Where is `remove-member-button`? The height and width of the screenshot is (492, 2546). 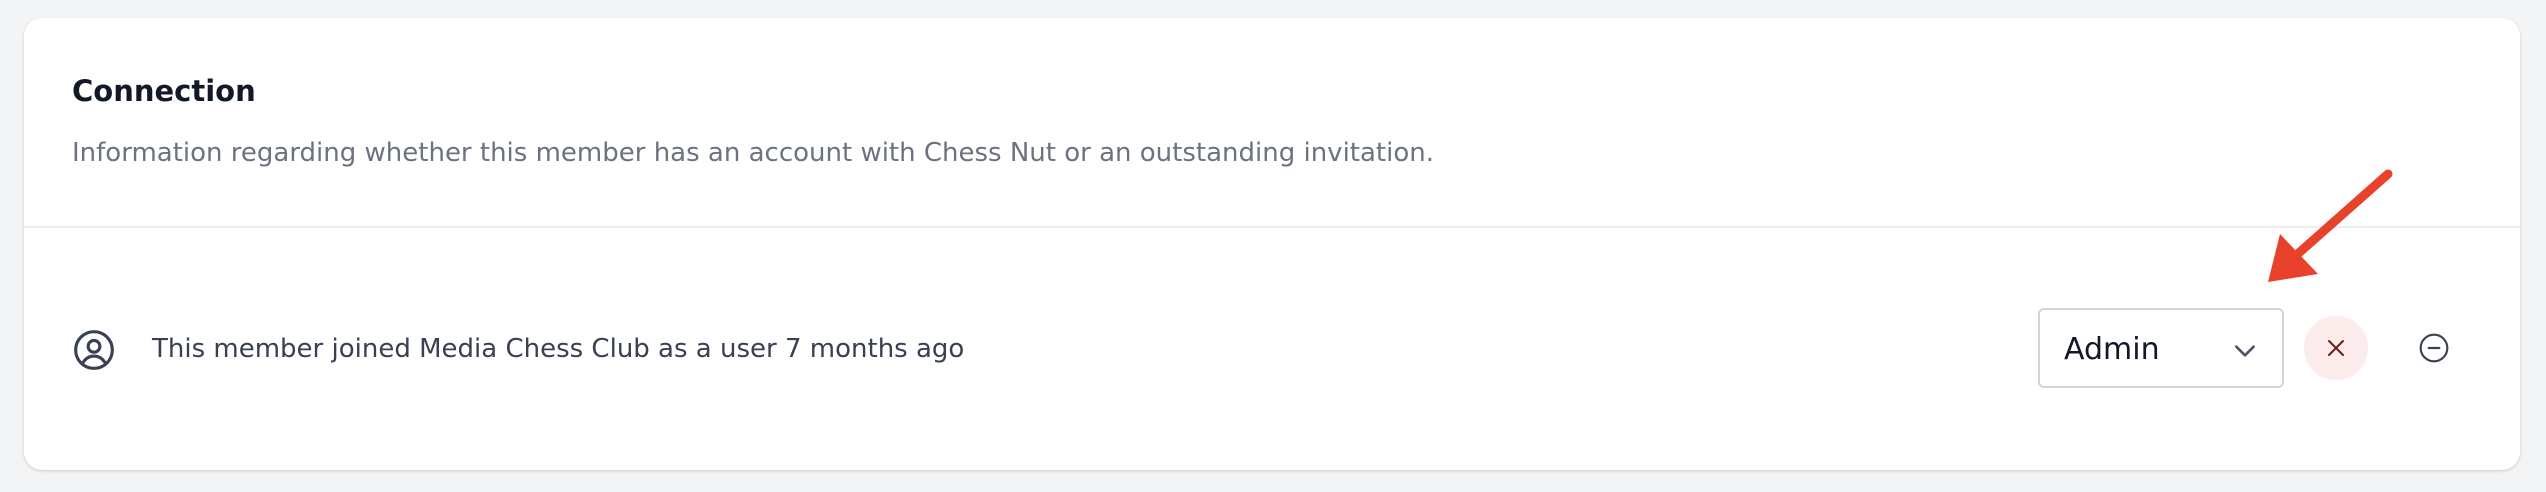 remove-member-button is located at coordinates (2434, 348).